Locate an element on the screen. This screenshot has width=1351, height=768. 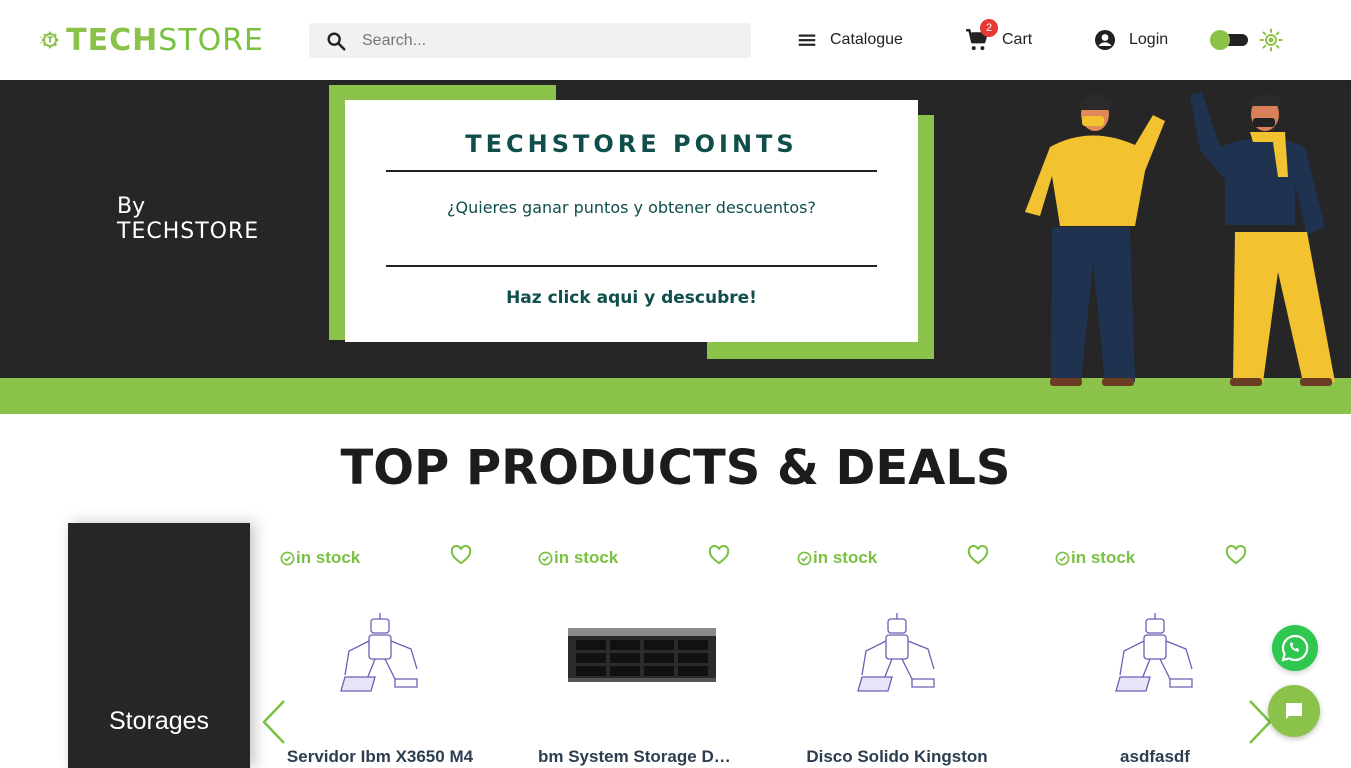
whatsapp-icon is located at coordinates (1295, 648).